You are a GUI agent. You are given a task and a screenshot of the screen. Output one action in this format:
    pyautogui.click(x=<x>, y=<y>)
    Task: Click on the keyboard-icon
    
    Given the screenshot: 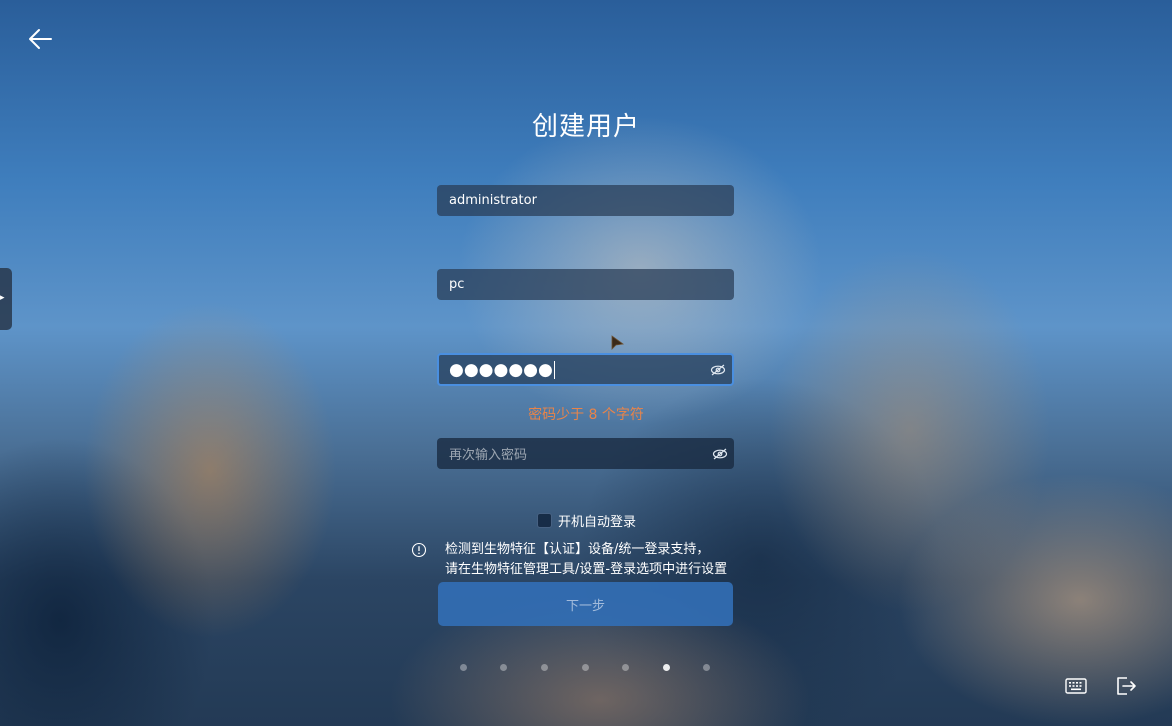 What is the action you would take?
    pyautogui.click(x=1076, y=686)
    